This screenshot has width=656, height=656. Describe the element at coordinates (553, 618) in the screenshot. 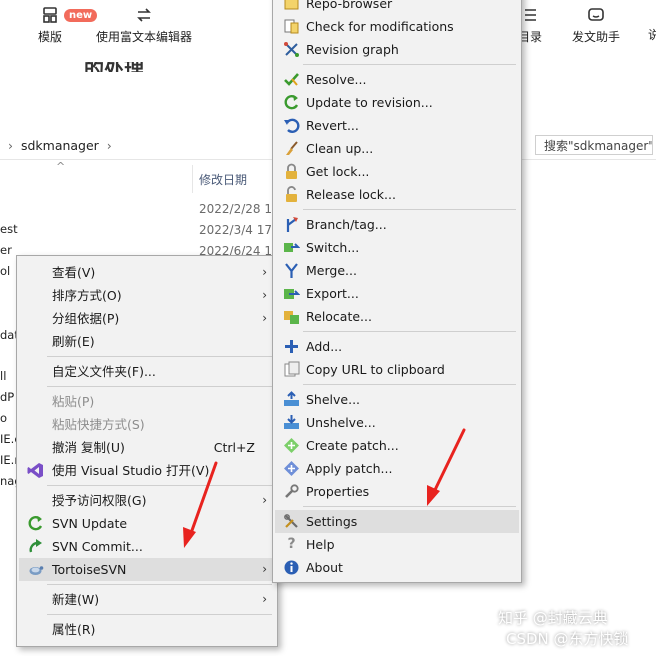

I see `watermark-zhihu: 知乎 @封藏云典` at that location.